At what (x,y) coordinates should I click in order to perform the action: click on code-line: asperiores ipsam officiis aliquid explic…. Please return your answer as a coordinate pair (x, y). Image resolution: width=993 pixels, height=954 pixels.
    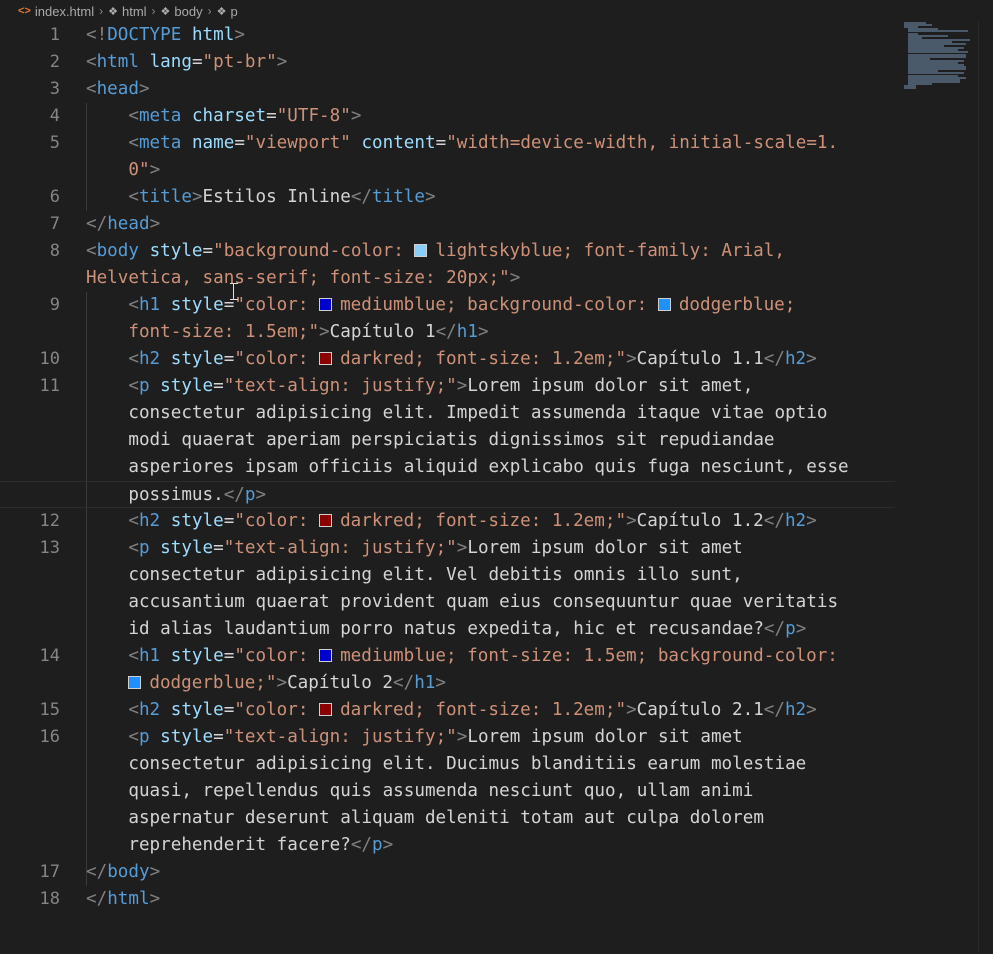
    Looking at the image, I should click on (450, 467).